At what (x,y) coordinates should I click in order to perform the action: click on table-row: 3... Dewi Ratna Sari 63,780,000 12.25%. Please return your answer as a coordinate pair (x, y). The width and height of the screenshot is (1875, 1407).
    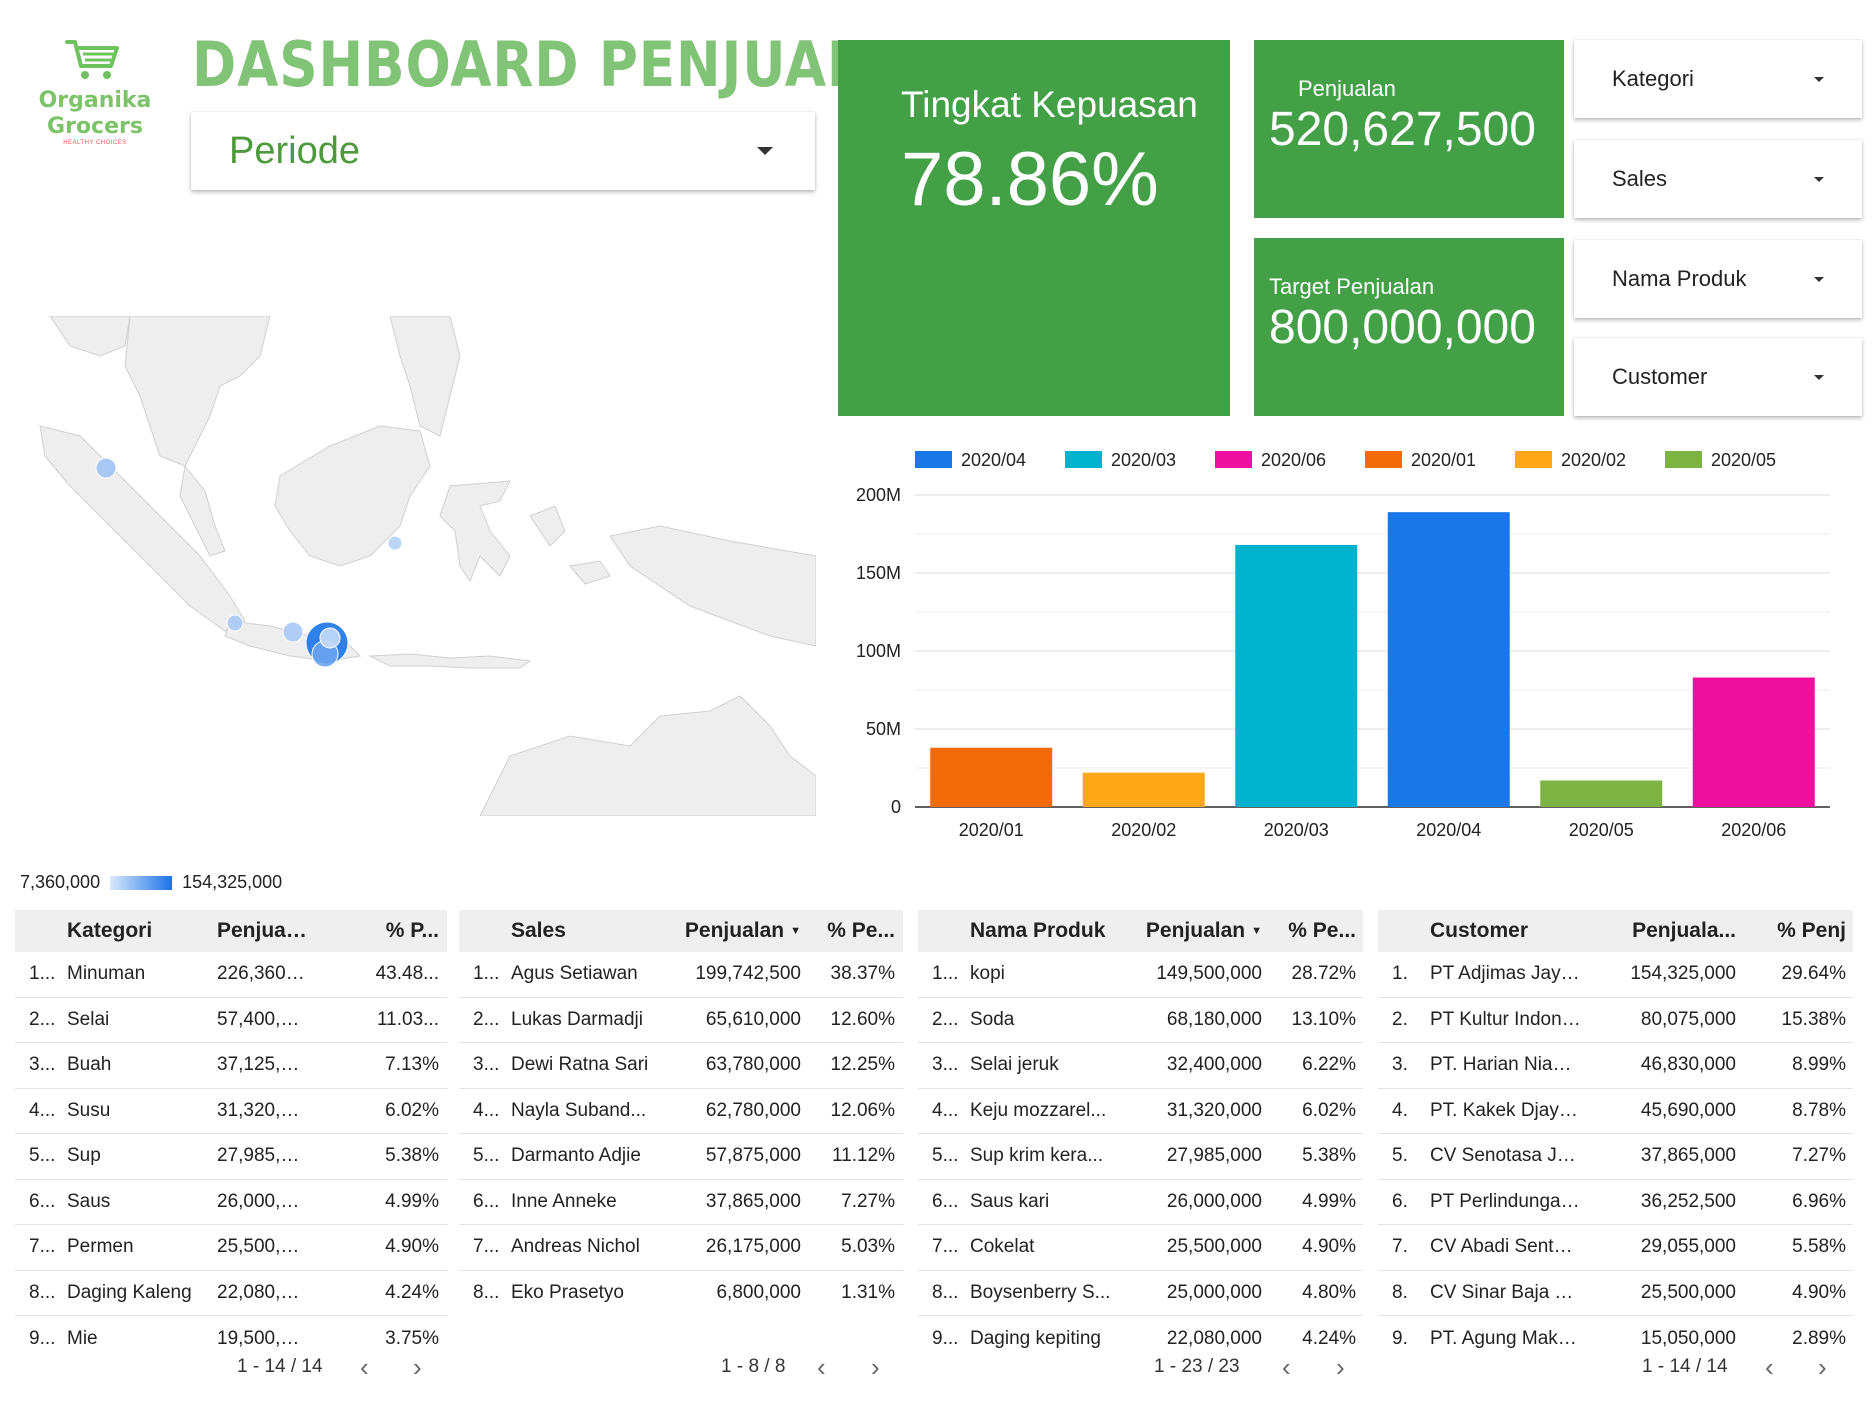
    Looking at the image, I should click on (681, 1066).